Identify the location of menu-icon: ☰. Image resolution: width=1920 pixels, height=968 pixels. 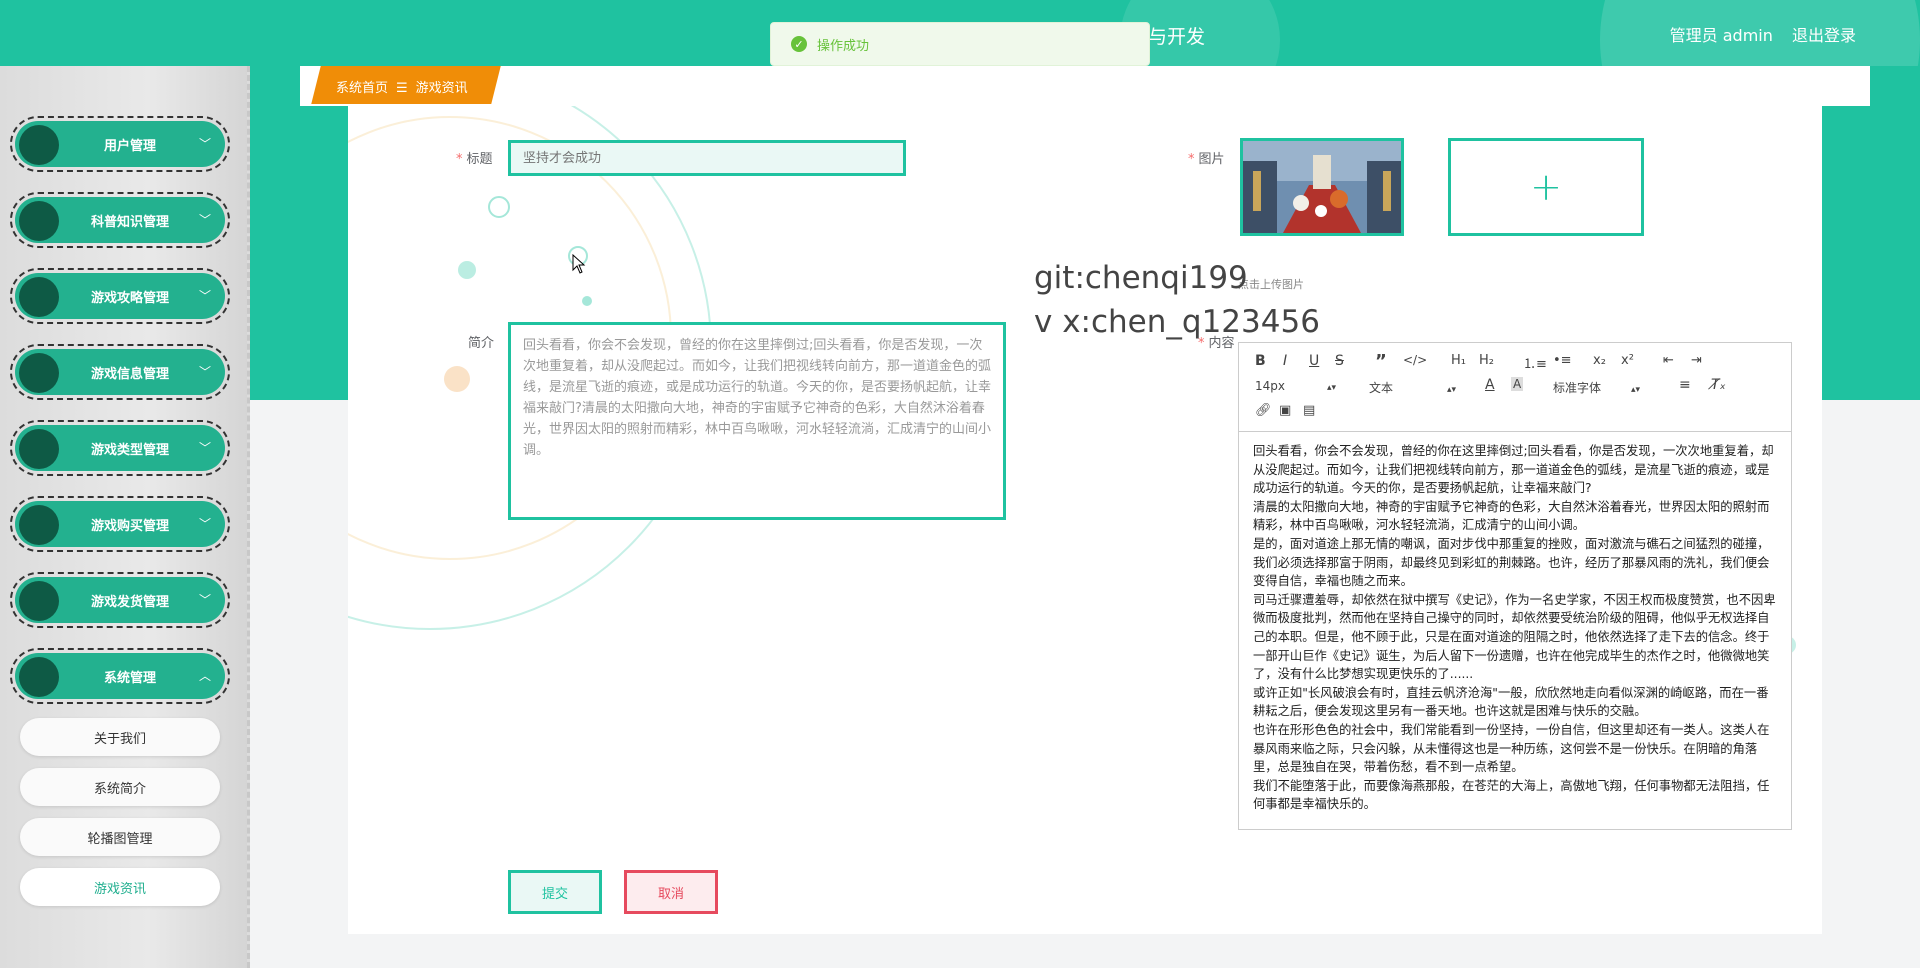
(402, 88).